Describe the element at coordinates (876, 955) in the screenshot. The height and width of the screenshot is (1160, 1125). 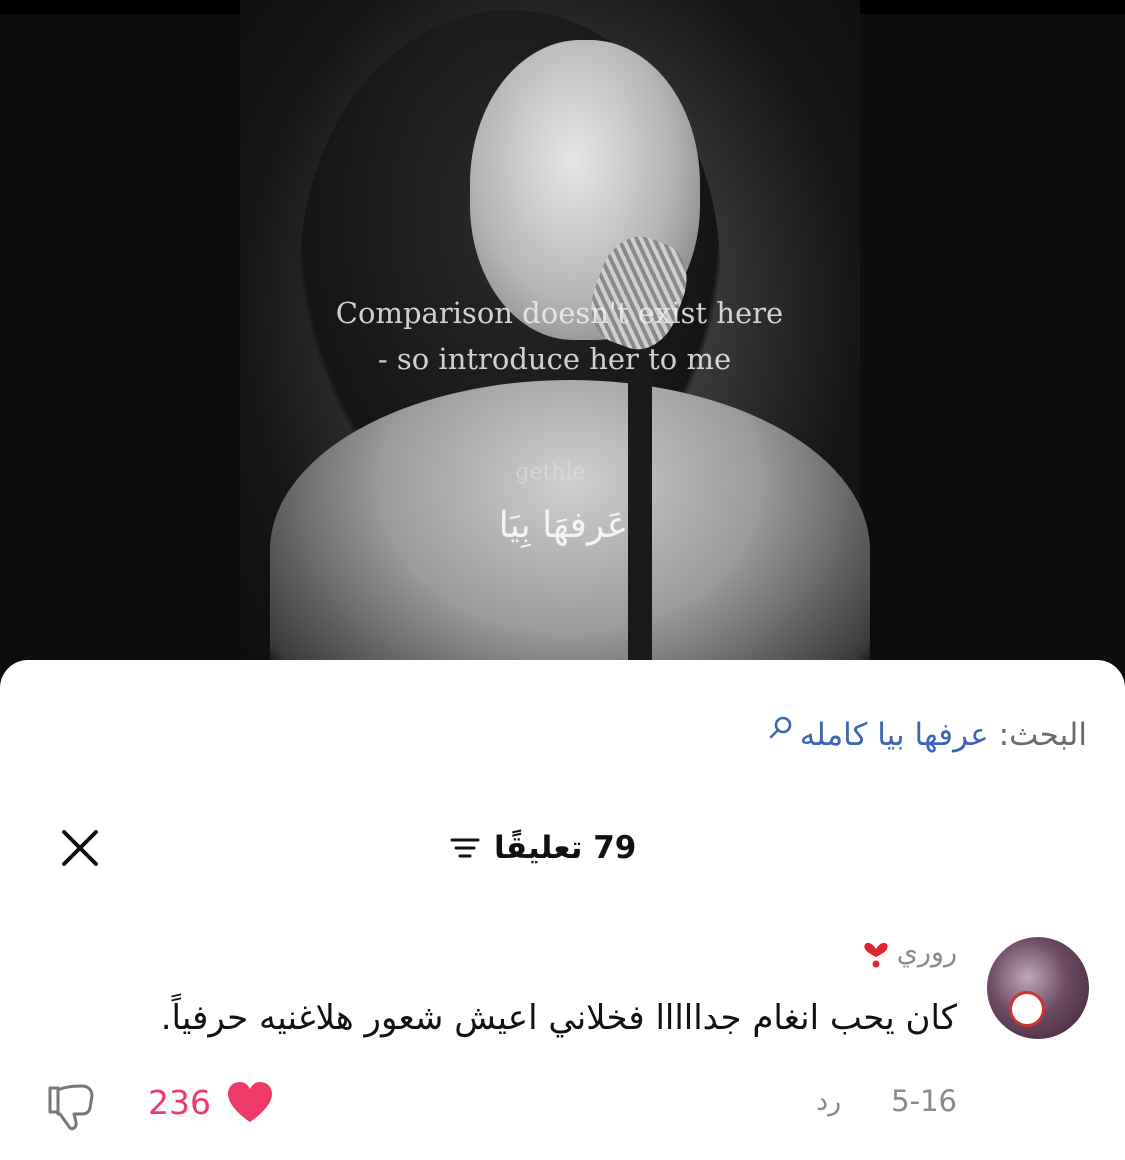
I see `heart-exclamation-icon` at that location.